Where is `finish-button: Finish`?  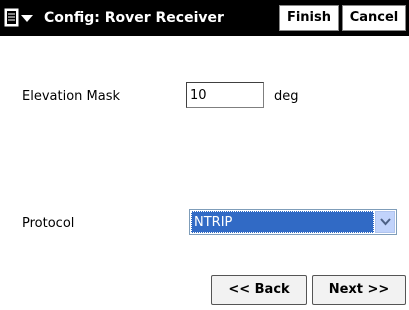
finish-button: Finish is located at coordinates (309, 18).